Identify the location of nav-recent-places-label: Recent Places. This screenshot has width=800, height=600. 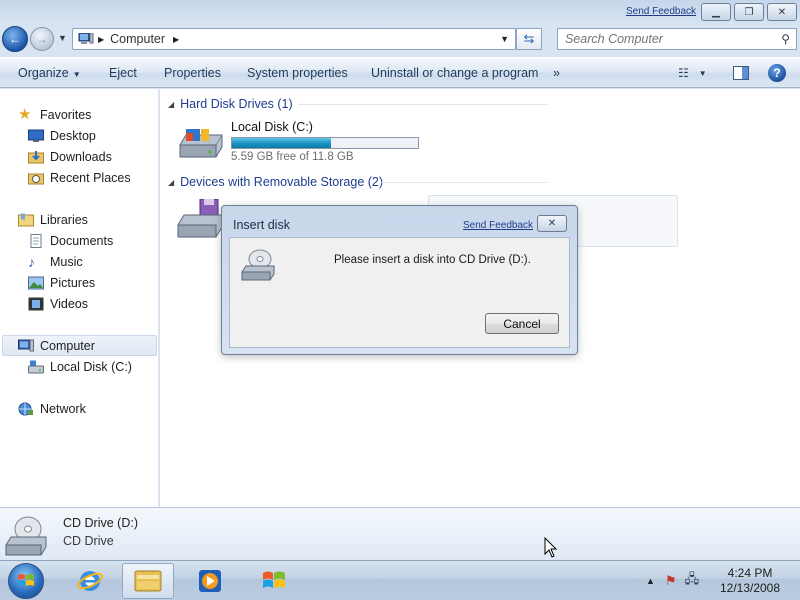
(90, 178).